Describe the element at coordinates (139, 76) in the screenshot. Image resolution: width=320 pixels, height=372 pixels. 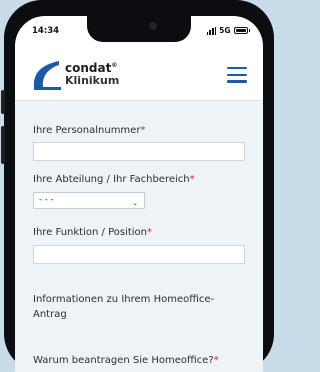
I see `app-header: condat® Klinikum` at that location.